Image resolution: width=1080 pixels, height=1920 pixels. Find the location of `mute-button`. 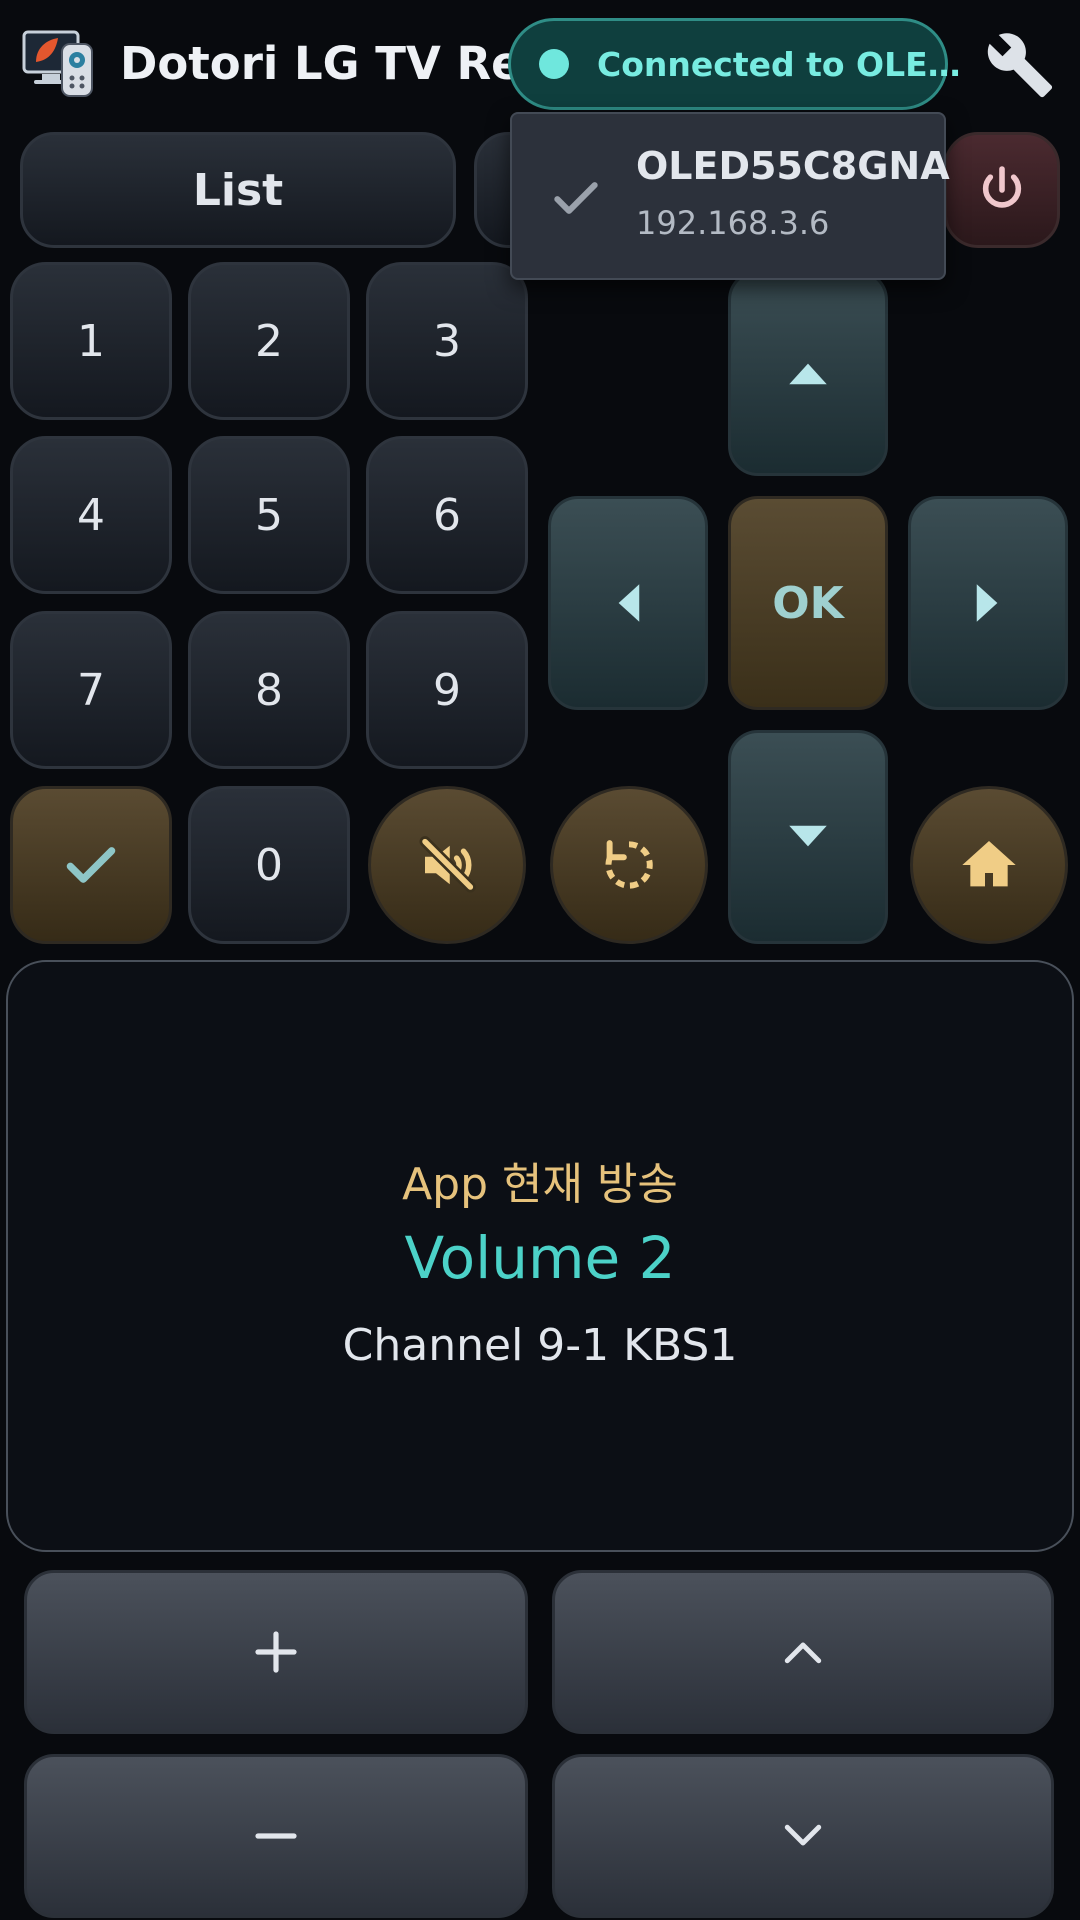

mute-button is located at coordinates (447, 865).